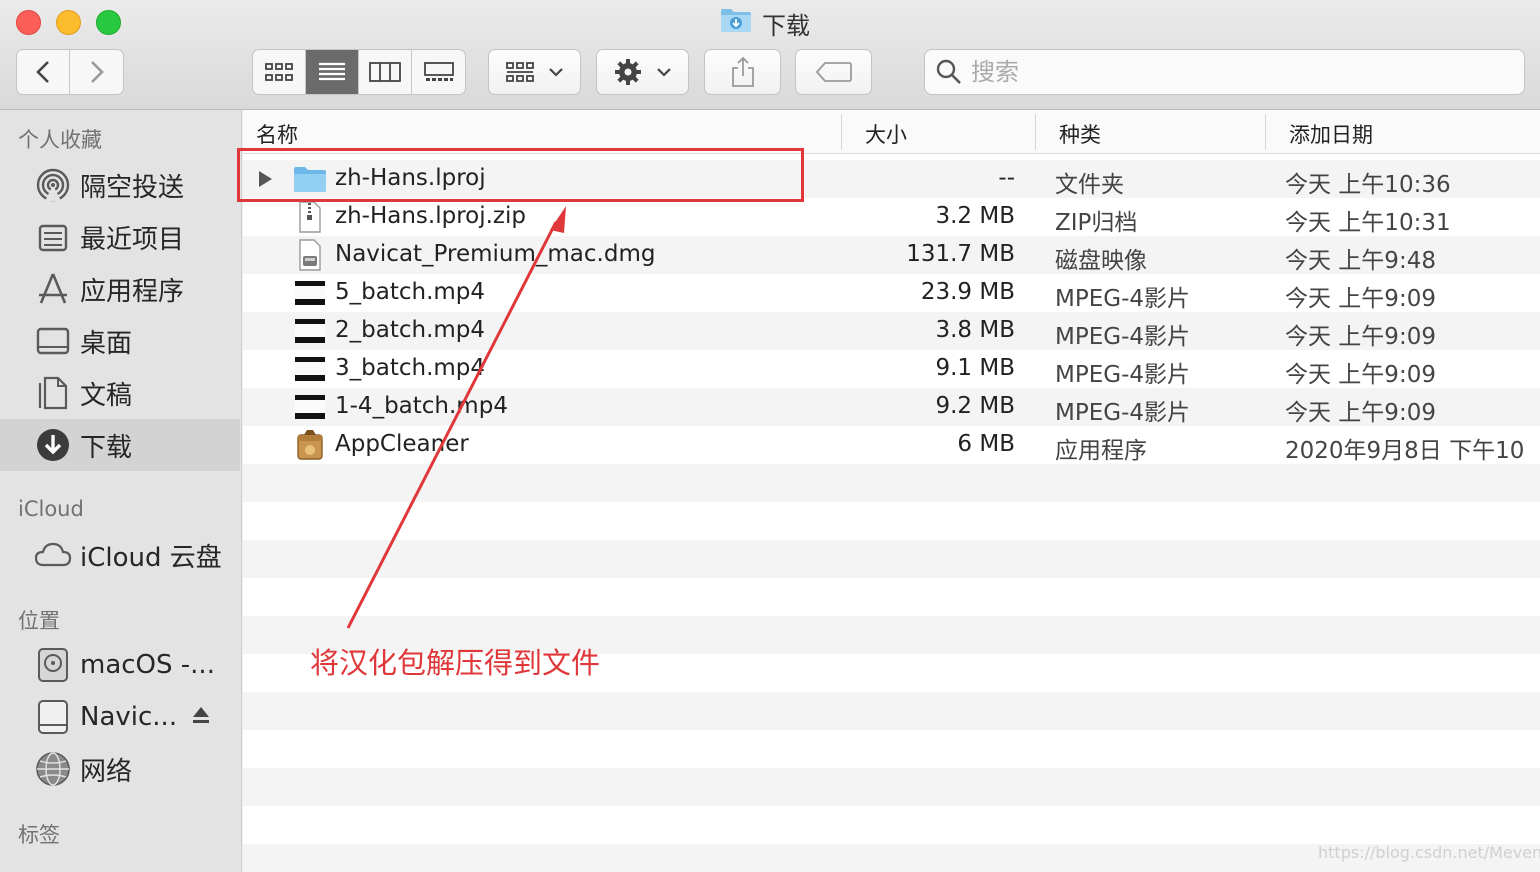  What do you see at coordinates (28, 22) in the screenshot?
I see `close-window-button` at bounding box center [28, 22].